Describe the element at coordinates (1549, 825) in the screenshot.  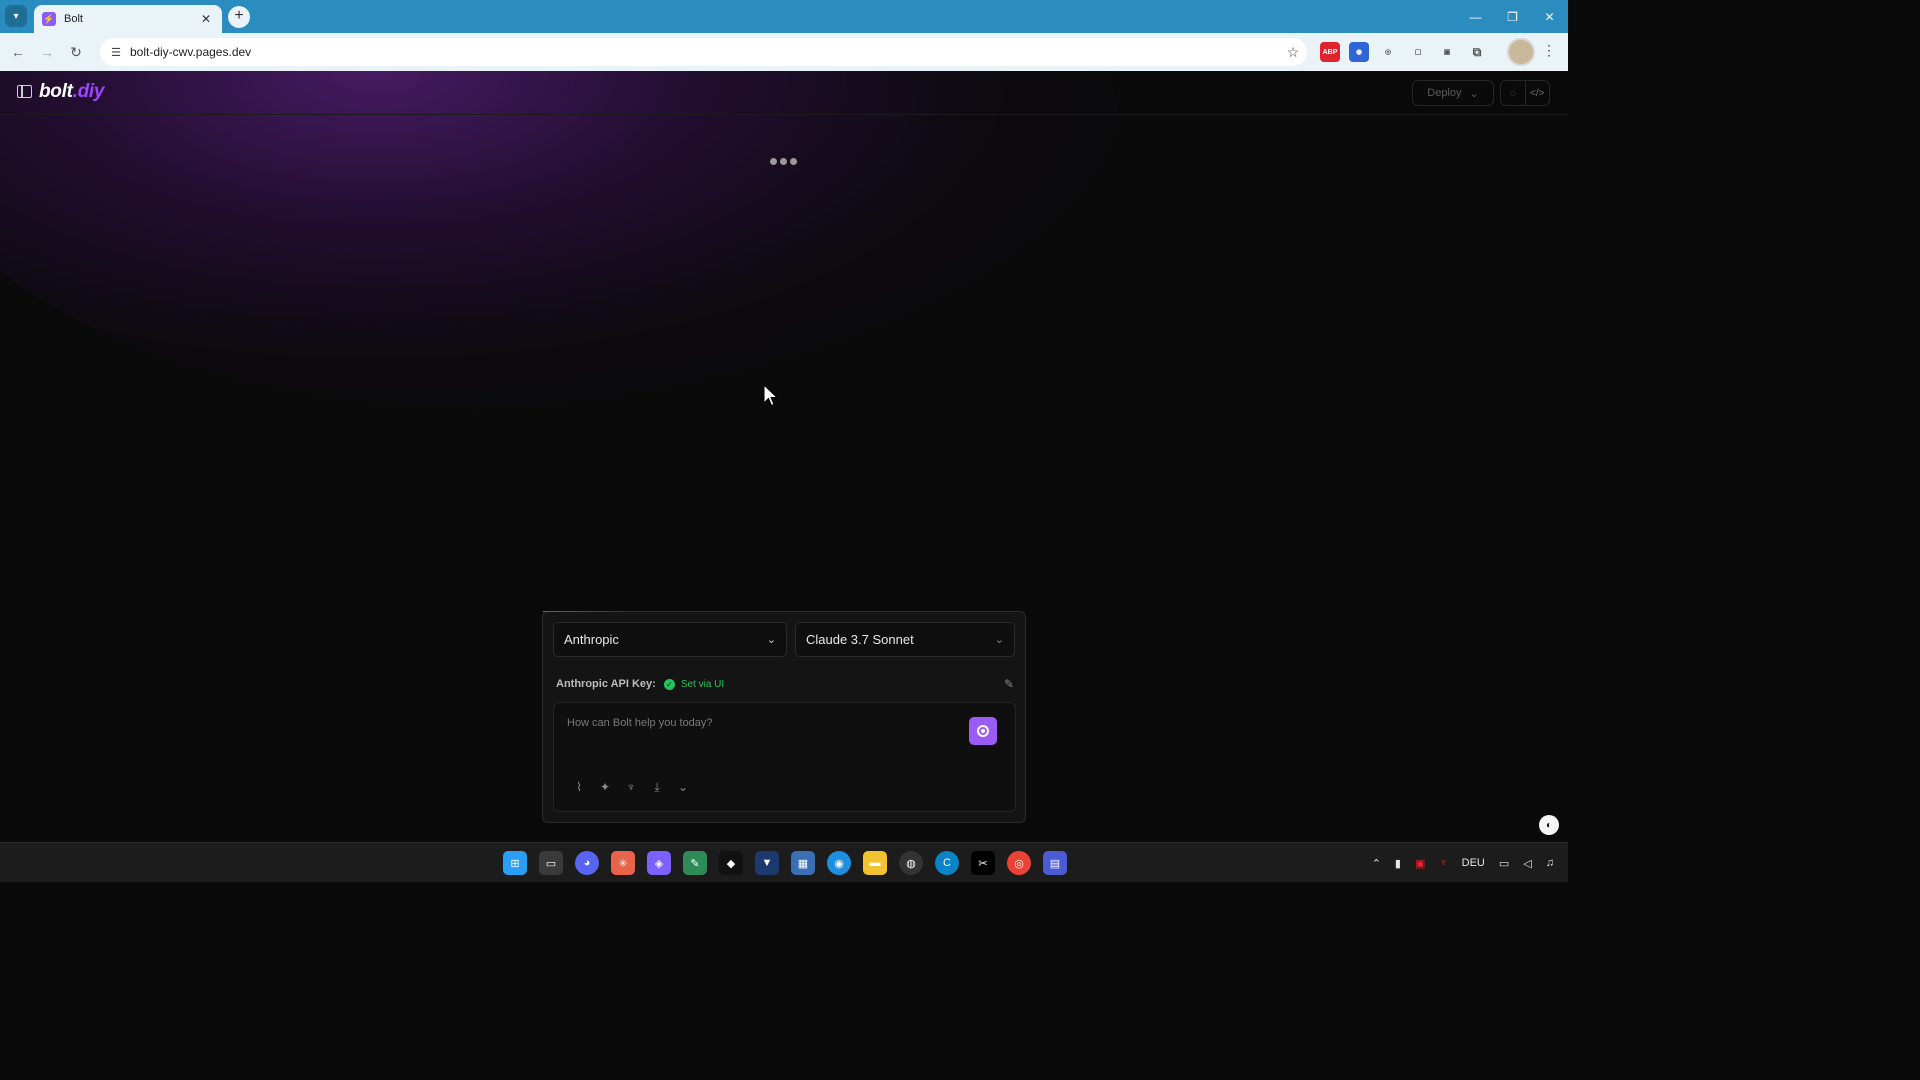
I see `theme-toggle-icon: ◐` at that location.